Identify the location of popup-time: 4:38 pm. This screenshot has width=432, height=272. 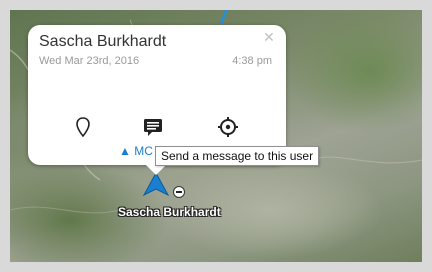
(252, 61).